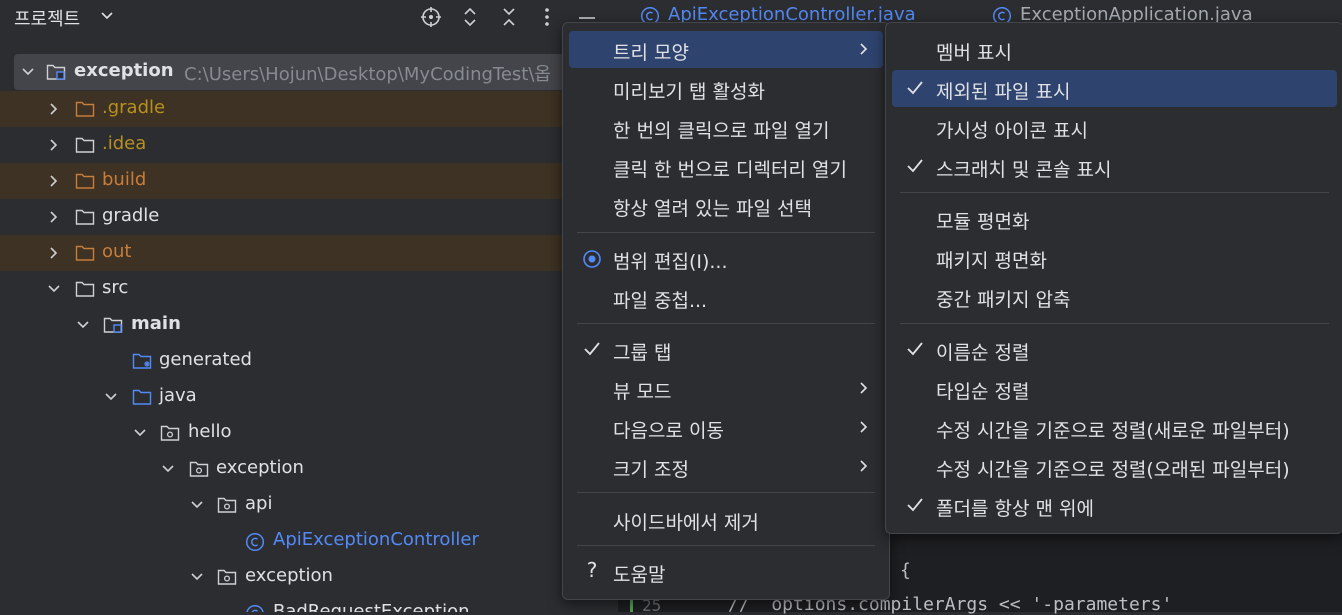 The image size is (1342, 615). I want to click on tree-item-api-exception-controller: ApiExceptionController, so click(309, 541).